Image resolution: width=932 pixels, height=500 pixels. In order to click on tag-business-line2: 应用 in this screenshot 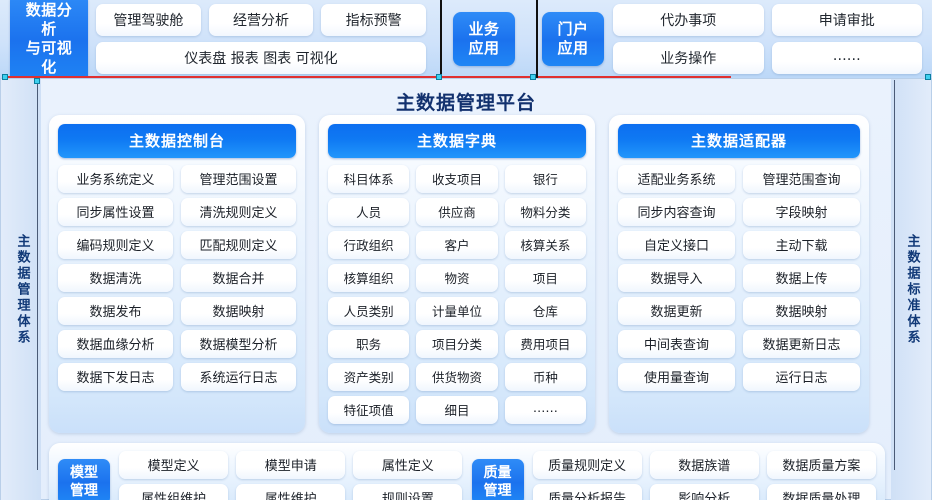, I will do `click(484, 48)`.